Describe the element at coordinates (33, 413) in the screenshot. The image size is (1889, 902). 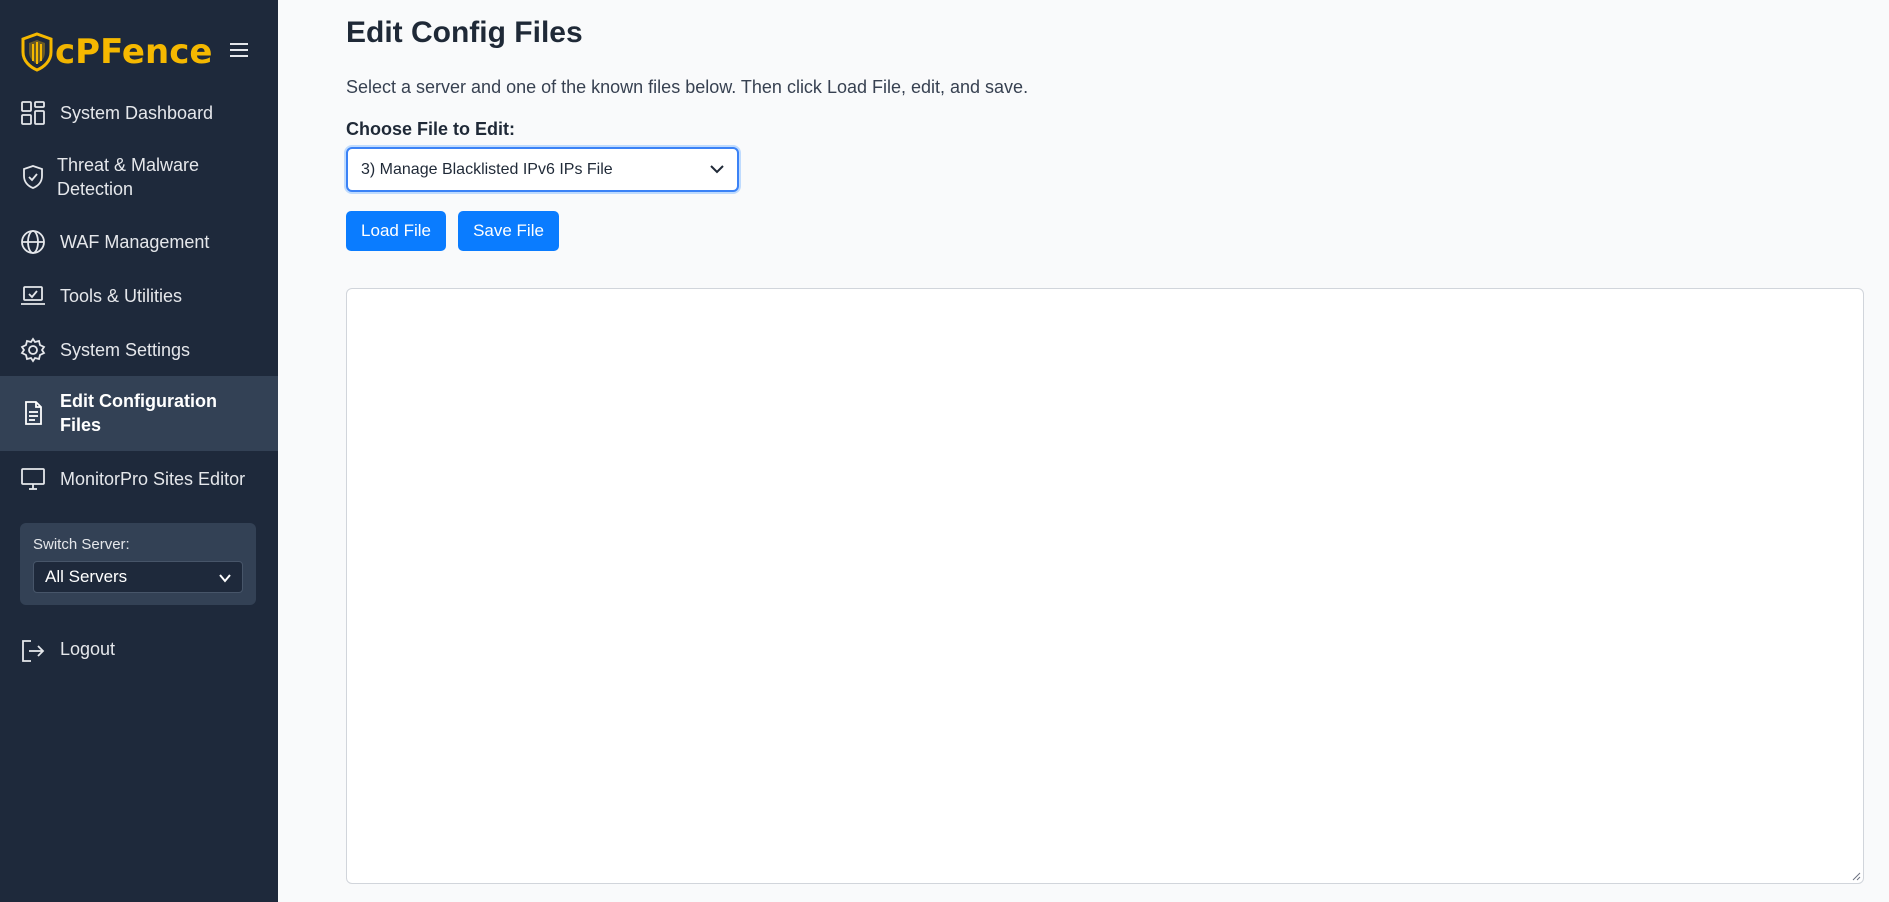
I see `document-icon` at that location.